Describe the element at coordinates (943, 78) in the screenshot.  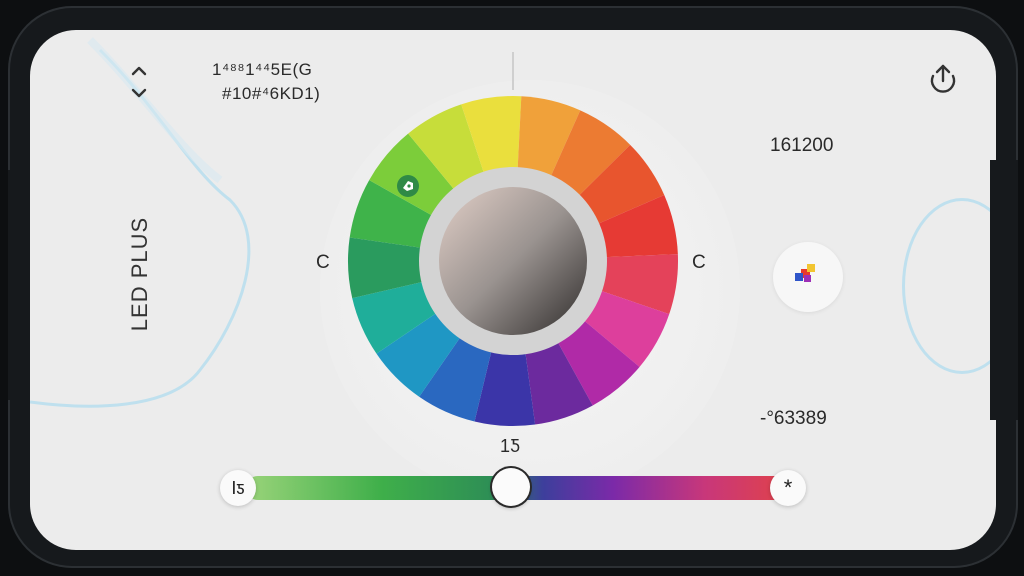
I see `share-icon` at that location.